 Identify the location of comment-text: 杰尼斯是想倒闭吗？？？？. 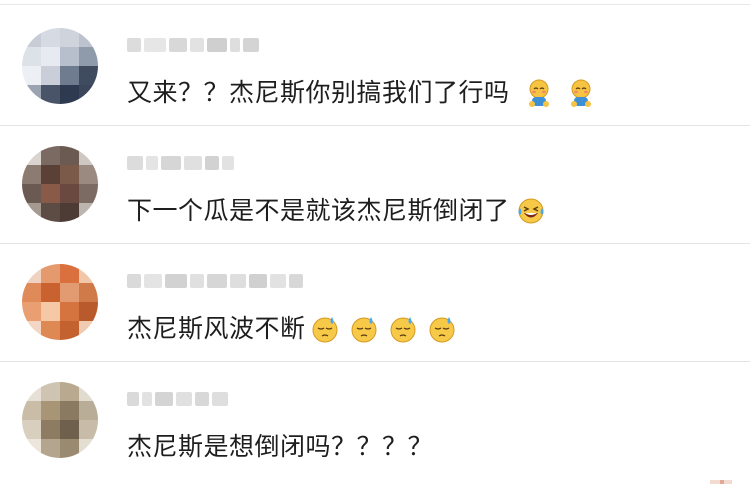
(280, 446).